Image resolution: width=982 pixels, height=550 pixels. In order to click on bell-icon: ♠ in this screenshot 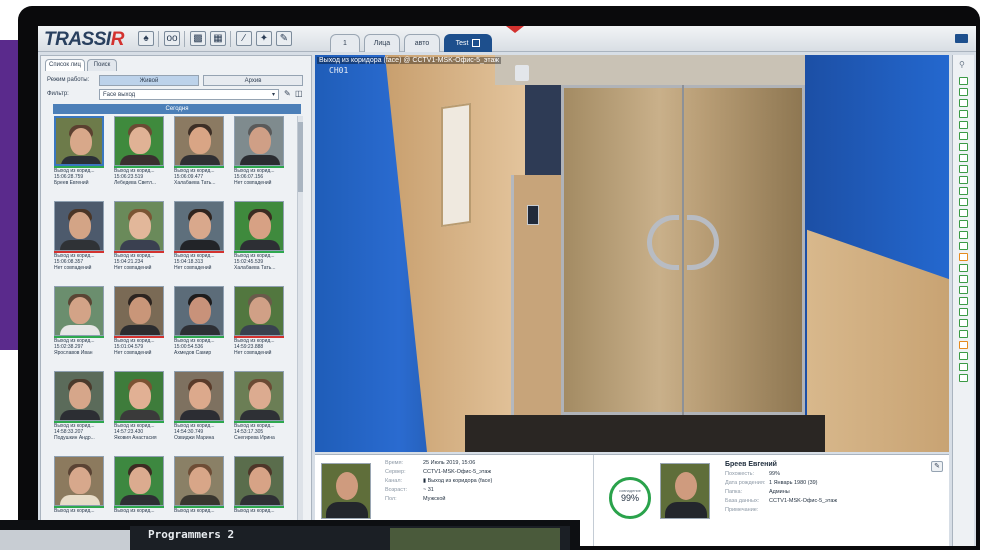, I will do `click(146, 38)`.